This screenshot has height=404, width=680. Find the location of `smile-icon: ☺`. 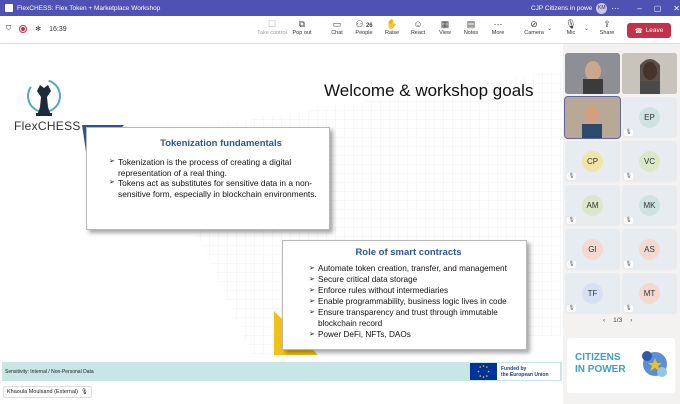

smile-icon: ☺ is located at coordinates (418, 24).